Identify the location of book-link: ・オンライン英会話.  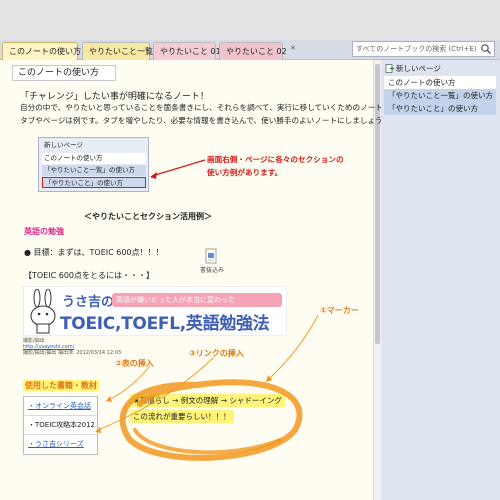
(59, 406).